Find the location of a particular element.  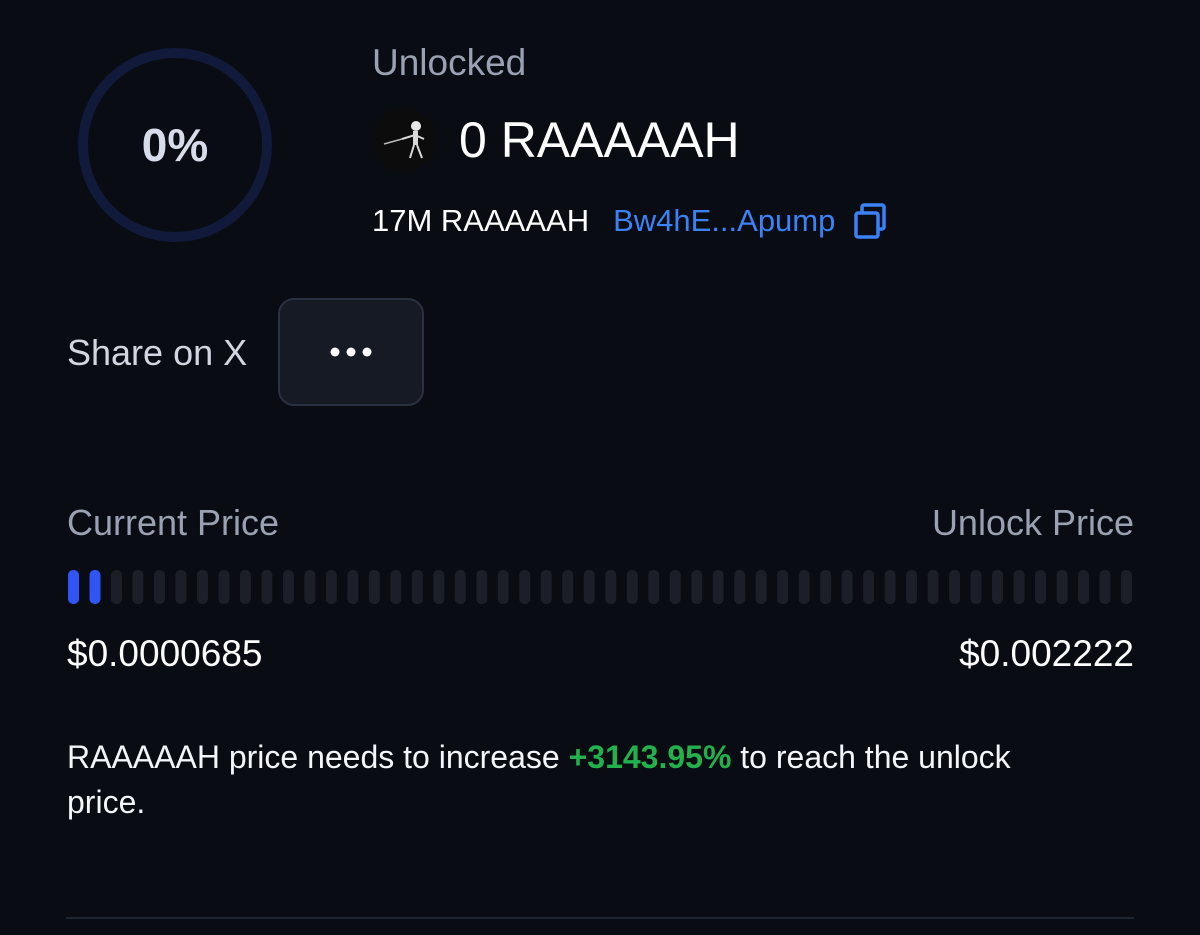

unlocked-amount: 0 RAAAAAH is located at coordinates (599, 140).